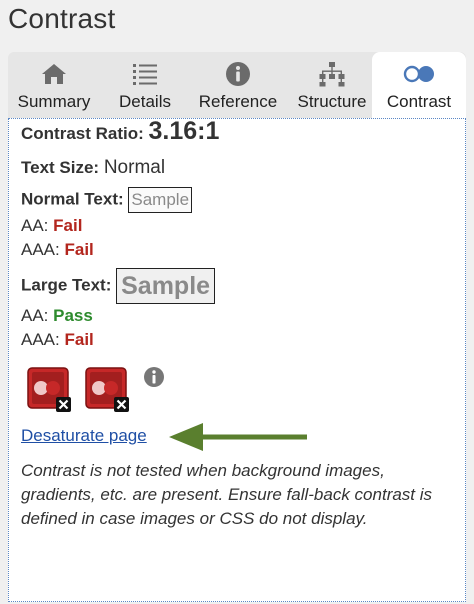 This screenshot has height=604, width=474. Describe the element at coordinates (66, 285) in the screenshot. I see `large-text-label: Large Text:` at that location.